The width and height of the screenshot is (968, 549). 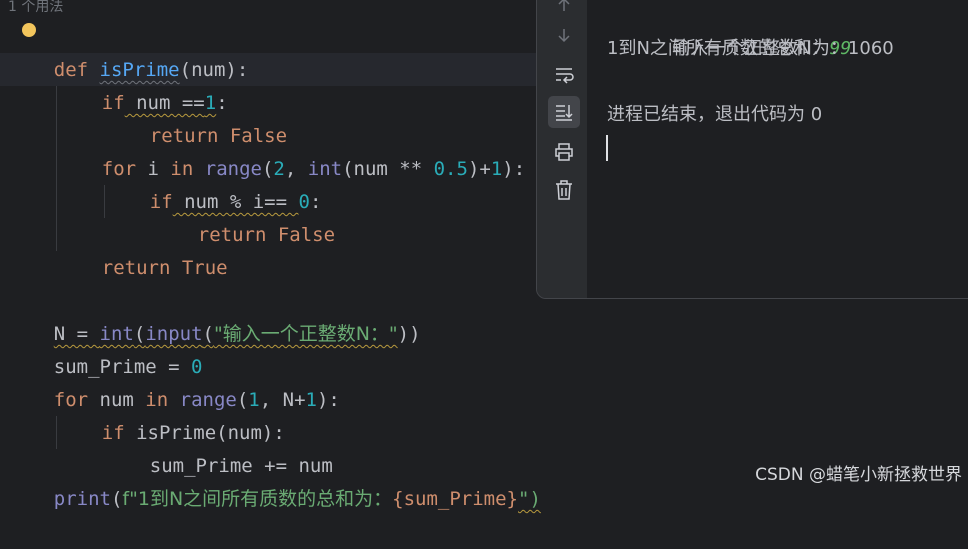 I want to click on code-line: def isPrime(num):, so click(x=128, y=51).